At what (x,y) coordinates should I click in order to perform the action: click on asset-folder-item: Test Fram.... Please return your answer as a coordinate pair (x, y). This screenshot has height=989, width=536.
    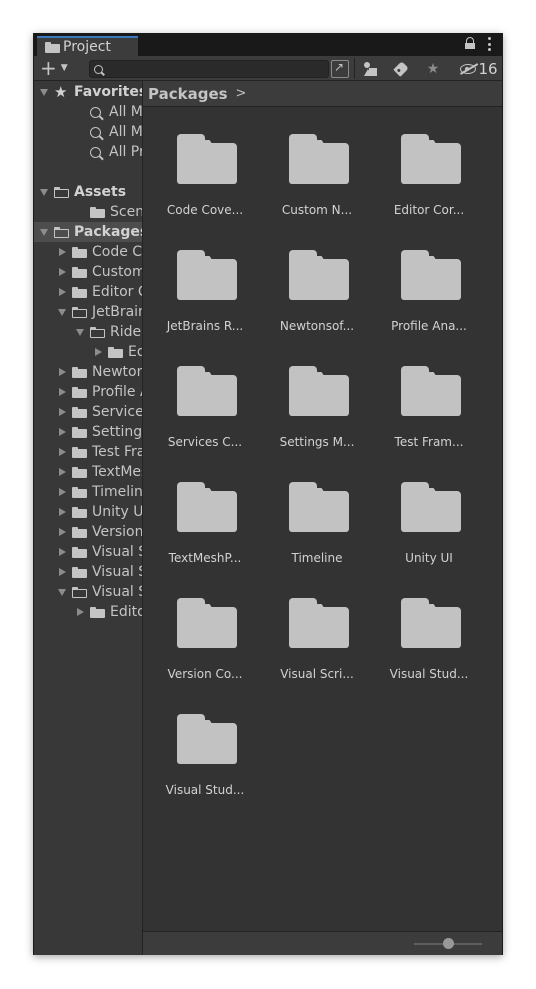
    Looking at the image, I should click on (429, 393).